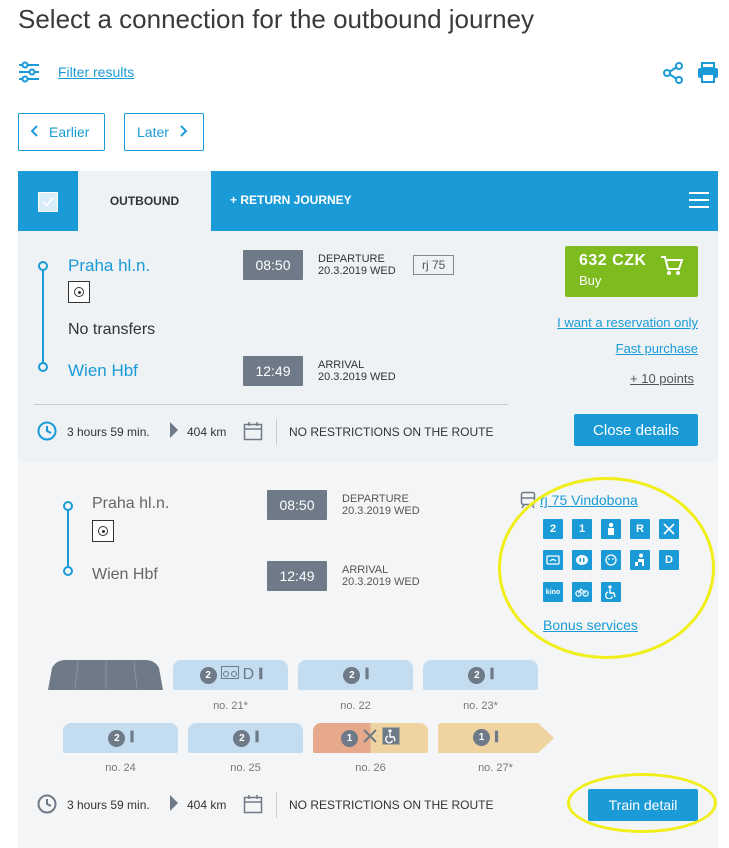  What do you see at coordinates (590, 280) in the screenshot?
I see `buy-label: Buy` at bounding box center [590, 280].